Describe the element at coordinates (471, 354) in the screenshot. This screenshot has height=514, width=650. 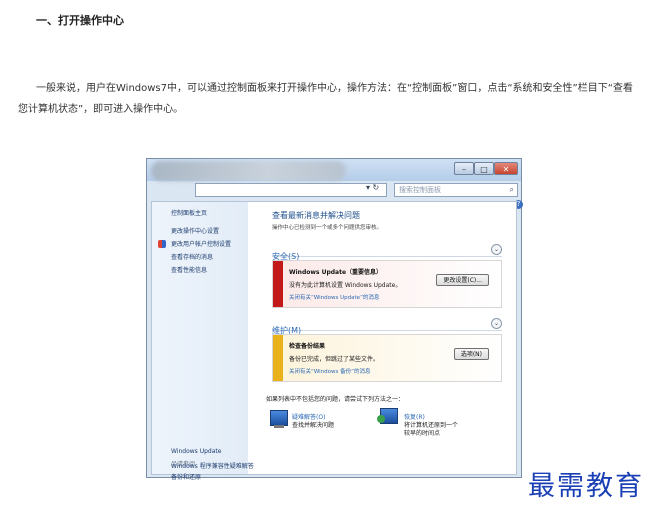
I see `options-button: 选项(N)` at that location.